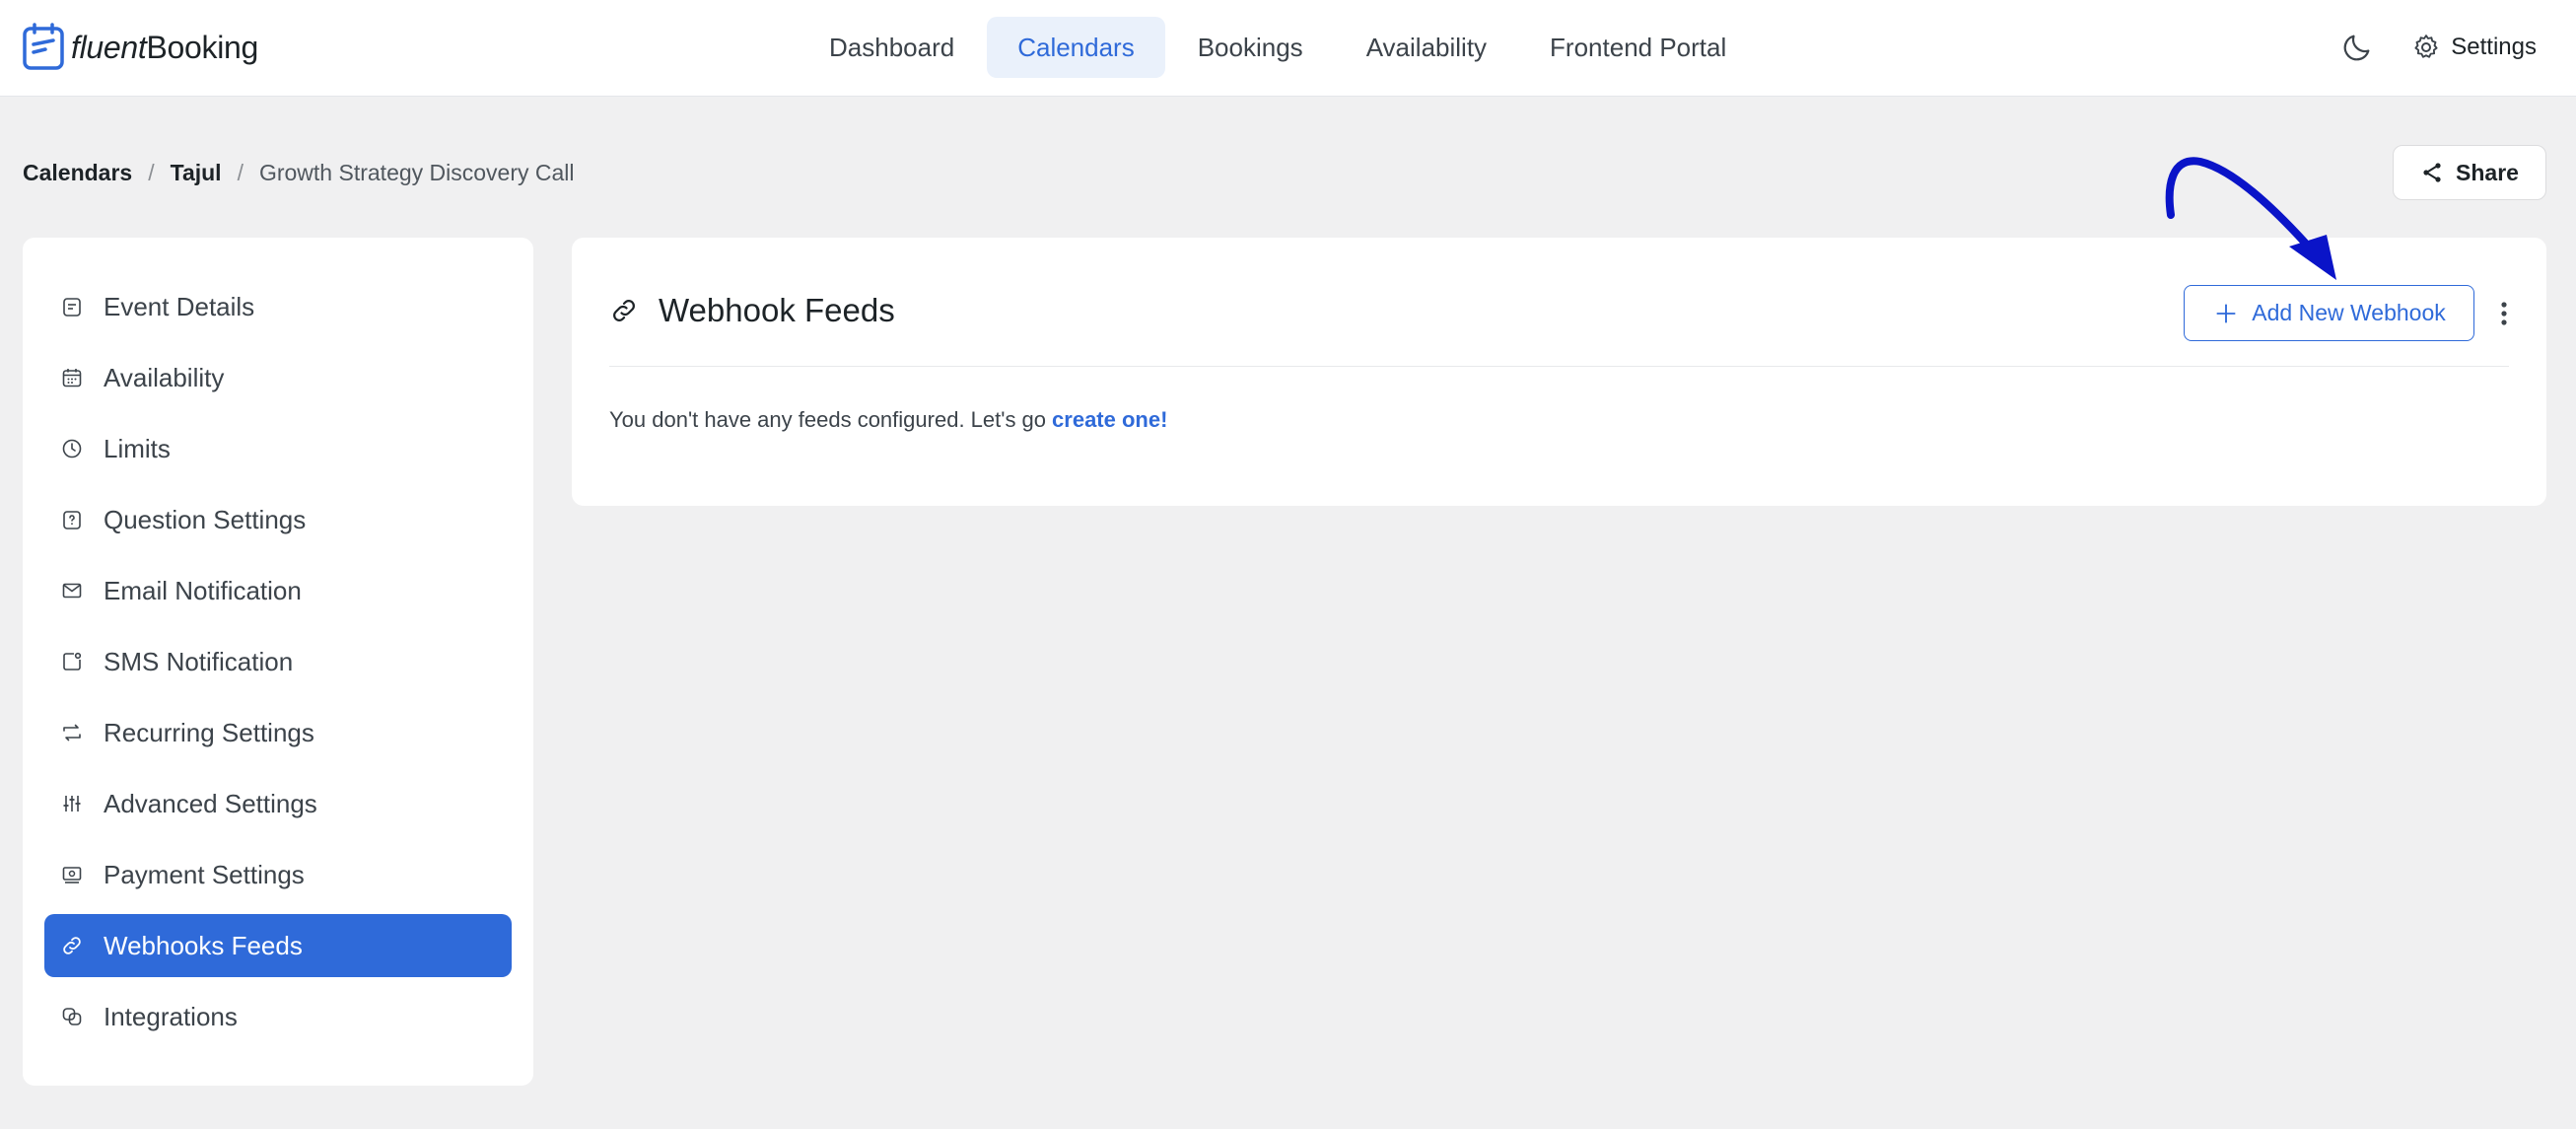 The height and width of the screenshot is (1129, 2576). I want to click on brand-name-light: fluent, so click(109, 47).